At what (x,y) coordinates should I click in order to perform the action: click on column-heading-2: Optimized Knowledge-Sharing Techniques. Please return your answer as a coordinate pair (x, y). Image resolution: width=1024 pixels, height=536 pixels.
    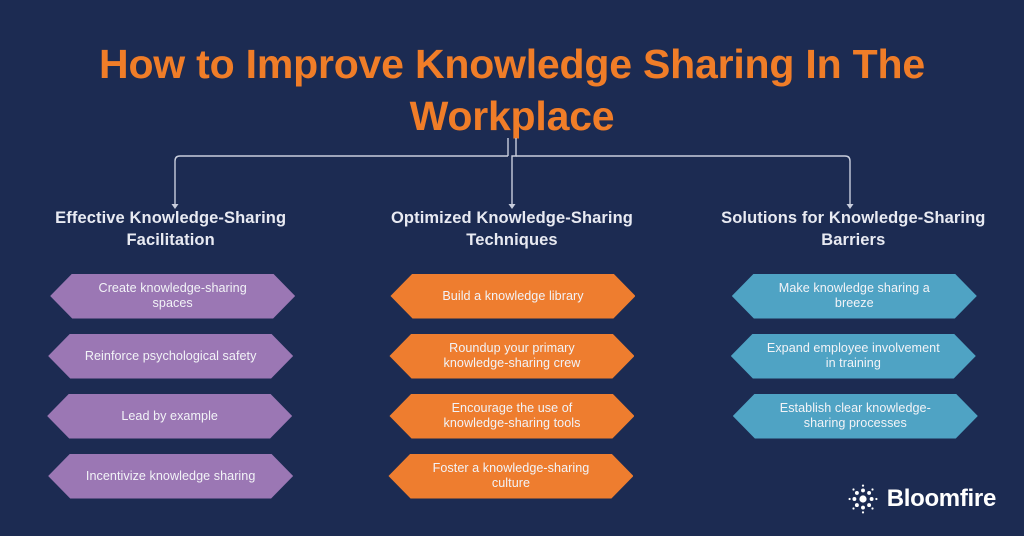
    Looking at the image, I should click on (512, 229).